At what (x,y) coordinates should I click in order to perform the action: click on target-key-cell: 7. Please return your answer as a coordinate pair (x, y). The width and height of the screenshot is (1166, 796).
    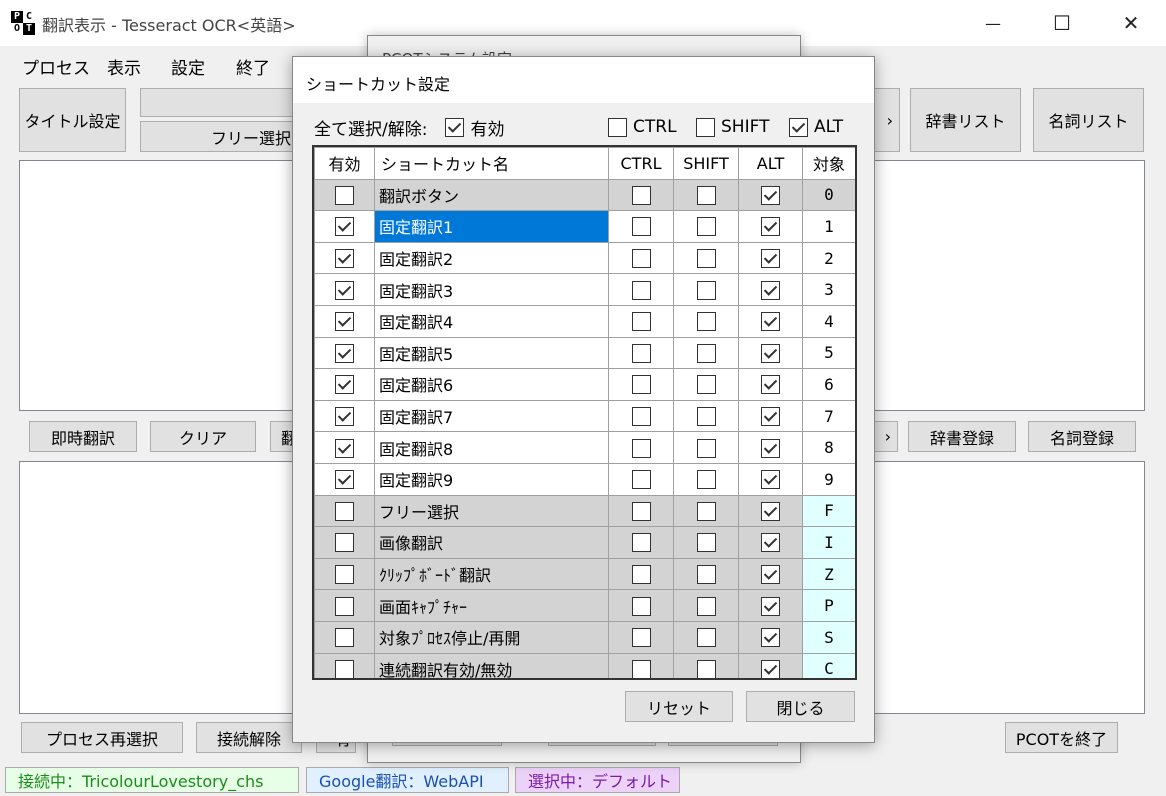
    Looking at the image, I should click on (828, 416).